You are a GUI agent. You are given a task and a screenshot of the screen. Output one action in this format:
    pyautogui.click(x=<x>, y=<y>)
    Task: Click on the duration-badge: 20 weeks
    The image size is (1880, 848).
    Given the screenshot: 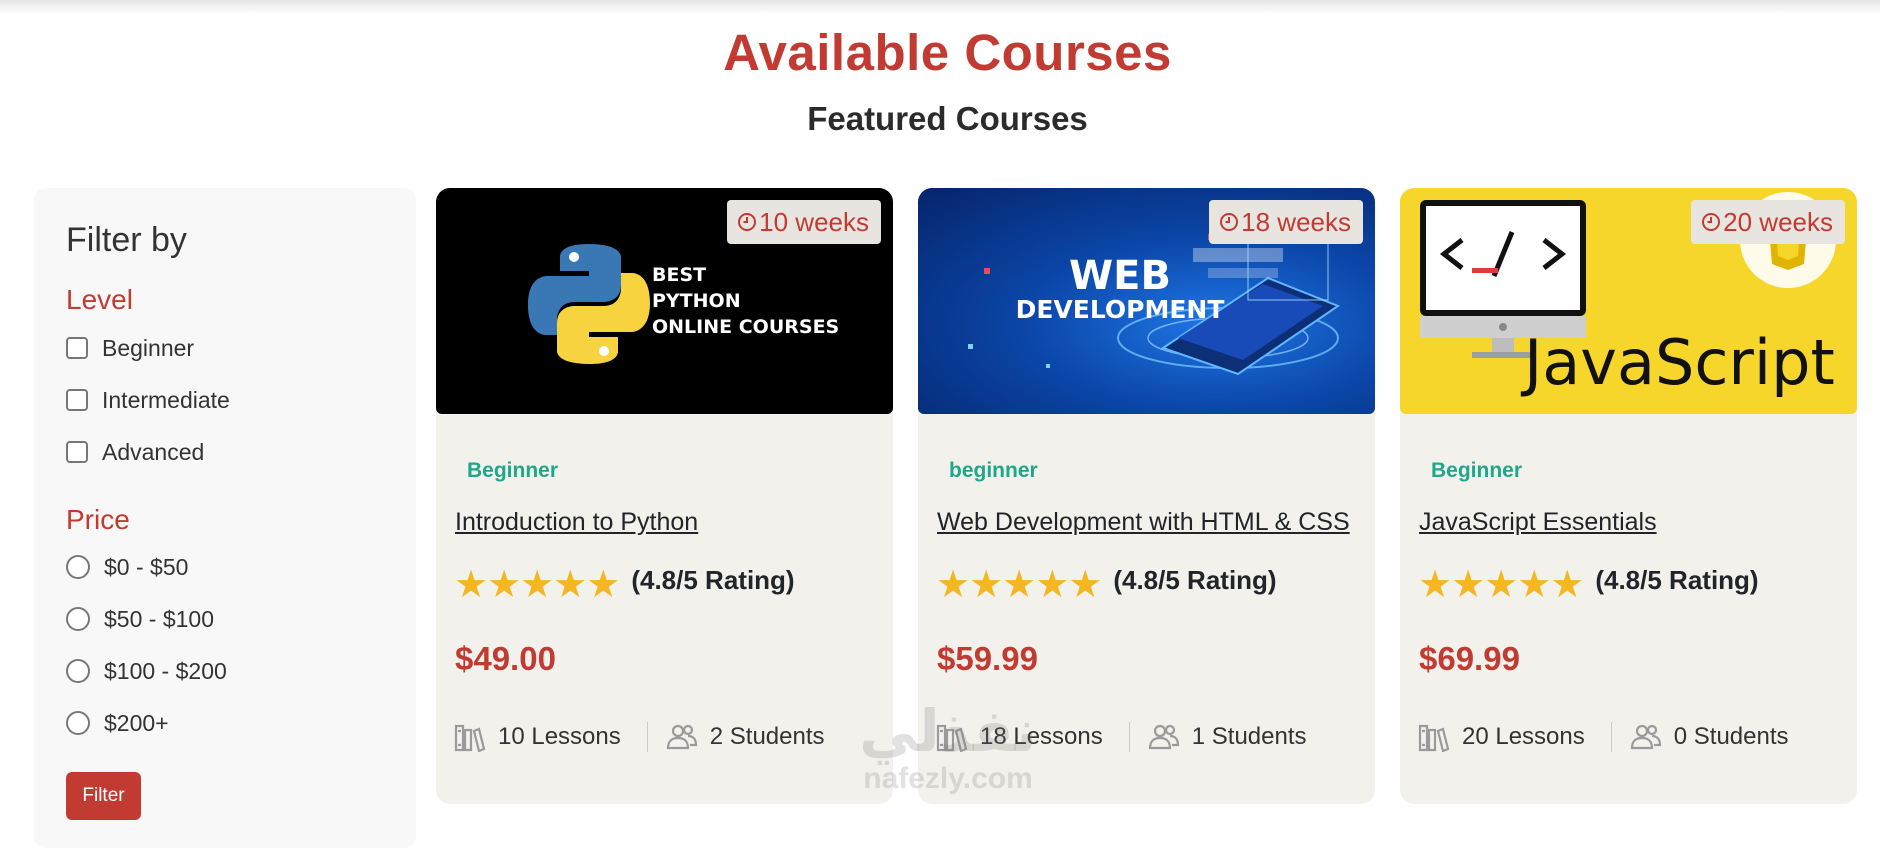 What is the action you would take?
    pyautogui.click(x=1768, y=222)
    